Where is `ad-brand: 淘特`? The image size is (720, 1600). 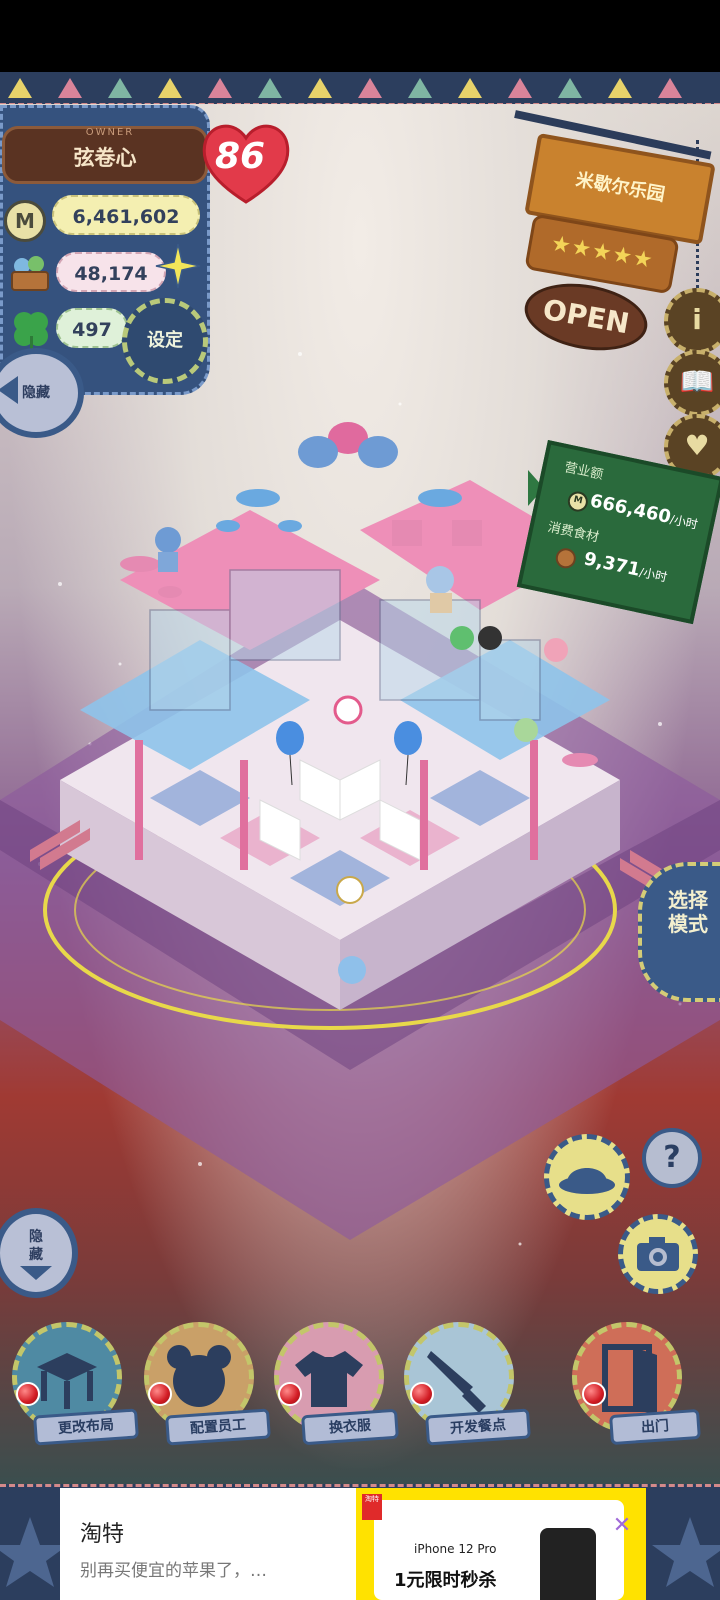
ad-brand: 淘特 is located at coordinates (102, 1534).